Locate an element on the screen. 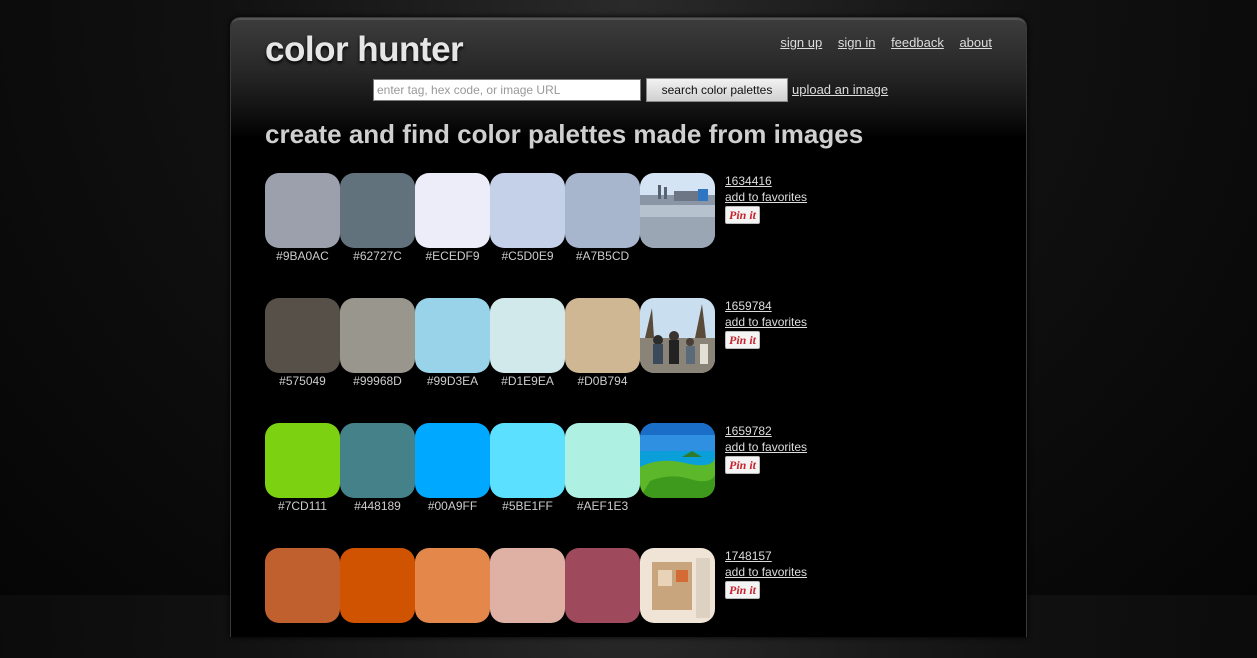 Image resolution: width=1257 pixels, height=658 pixels. hex-label: #99968D is located at coordinates (377, 381).